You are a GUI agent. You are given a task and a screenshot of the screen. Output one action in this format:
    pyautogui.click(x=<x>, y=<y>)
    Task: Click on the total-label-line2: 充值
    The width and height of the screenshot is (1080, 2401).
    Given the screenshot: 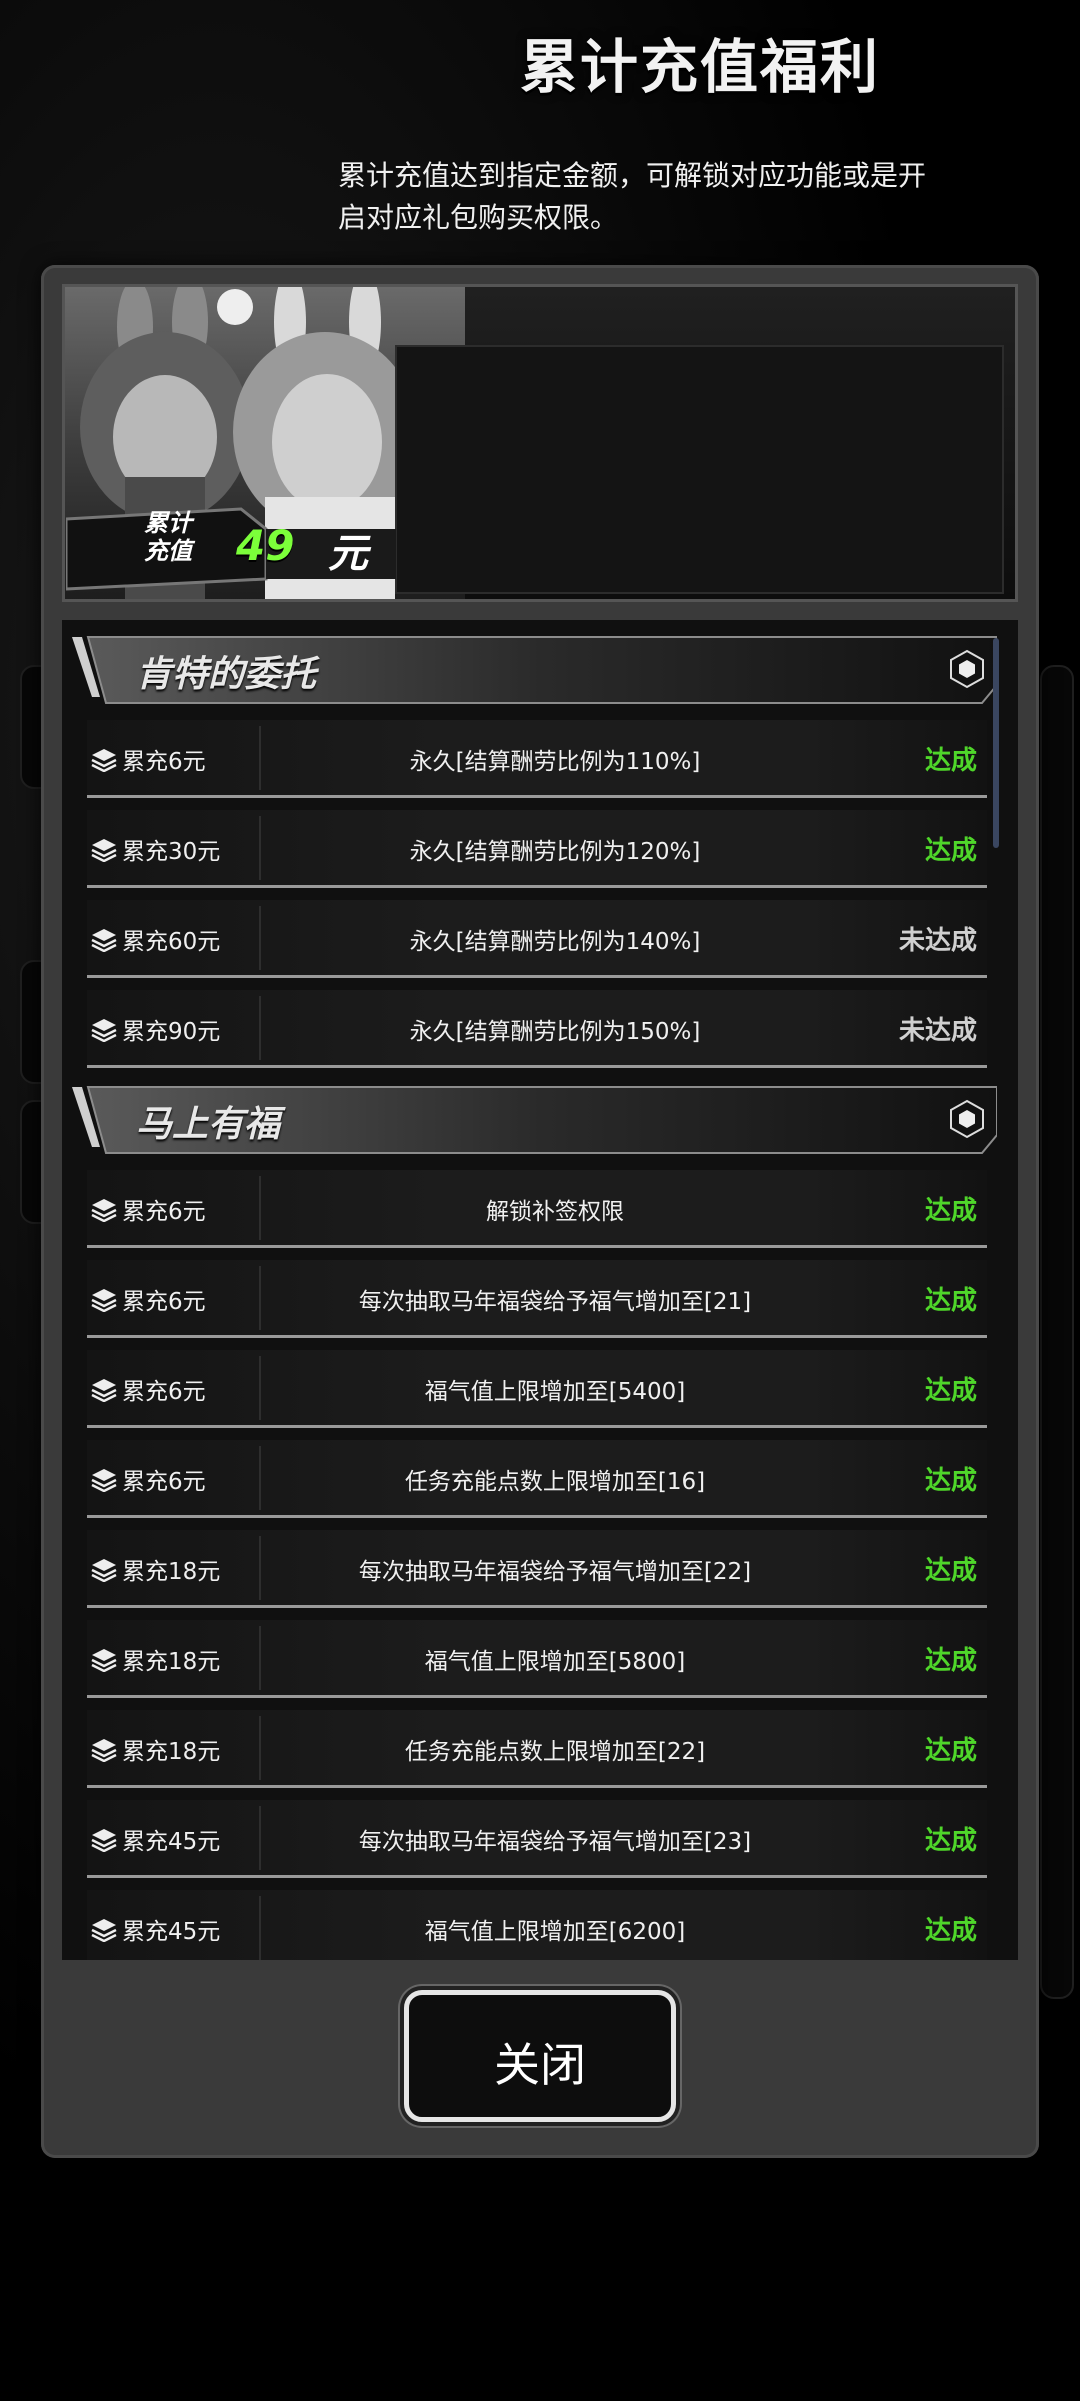 What is the action you would take?
    pyautogui.click(x=168, y=551)
    